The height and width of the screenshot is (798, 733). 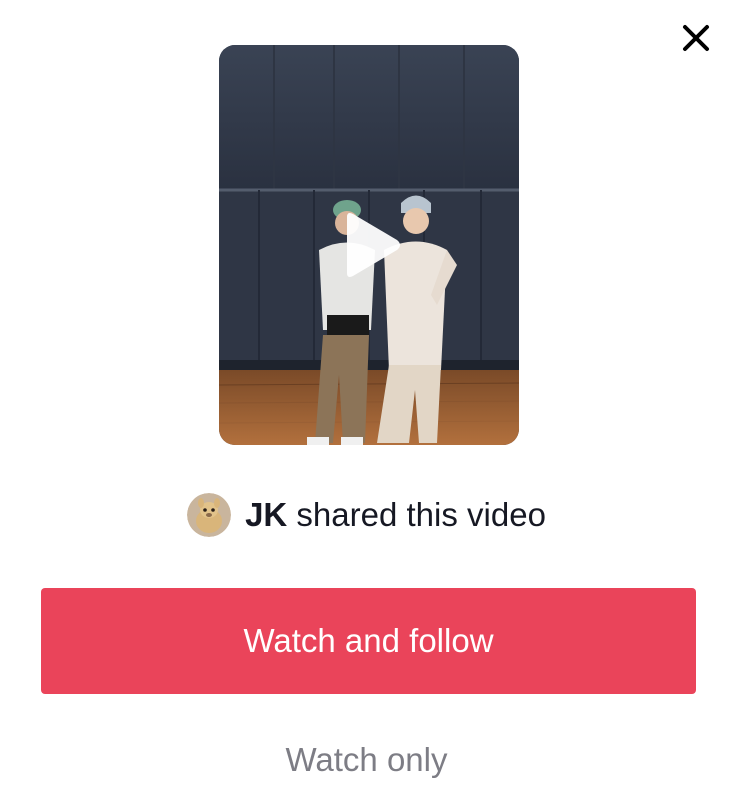 I want to click on close-button, so click(x=696, y=38).